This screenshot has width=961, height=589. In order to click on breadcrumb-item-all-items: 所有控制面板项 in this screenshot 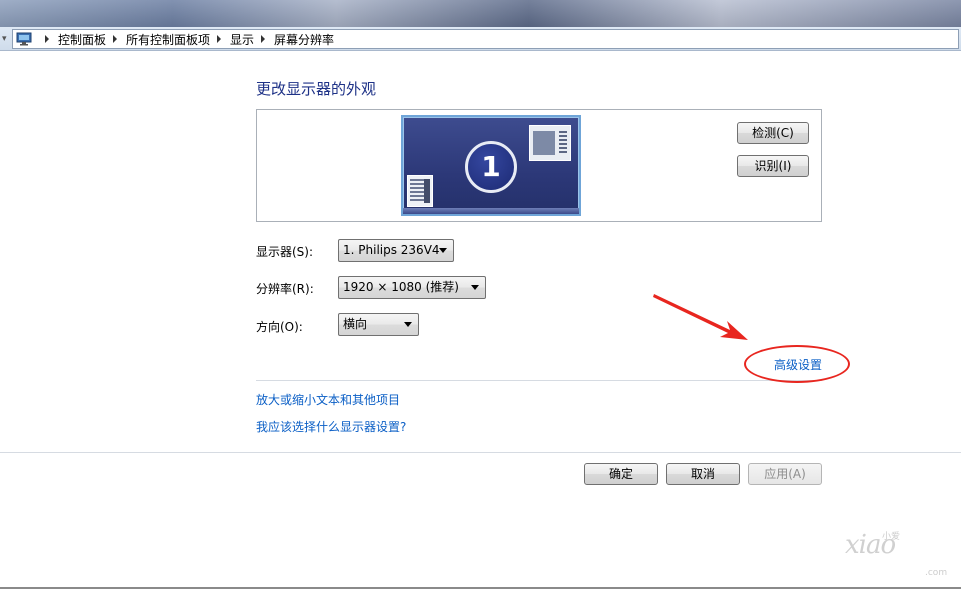, I will do `click(168, 39)`.